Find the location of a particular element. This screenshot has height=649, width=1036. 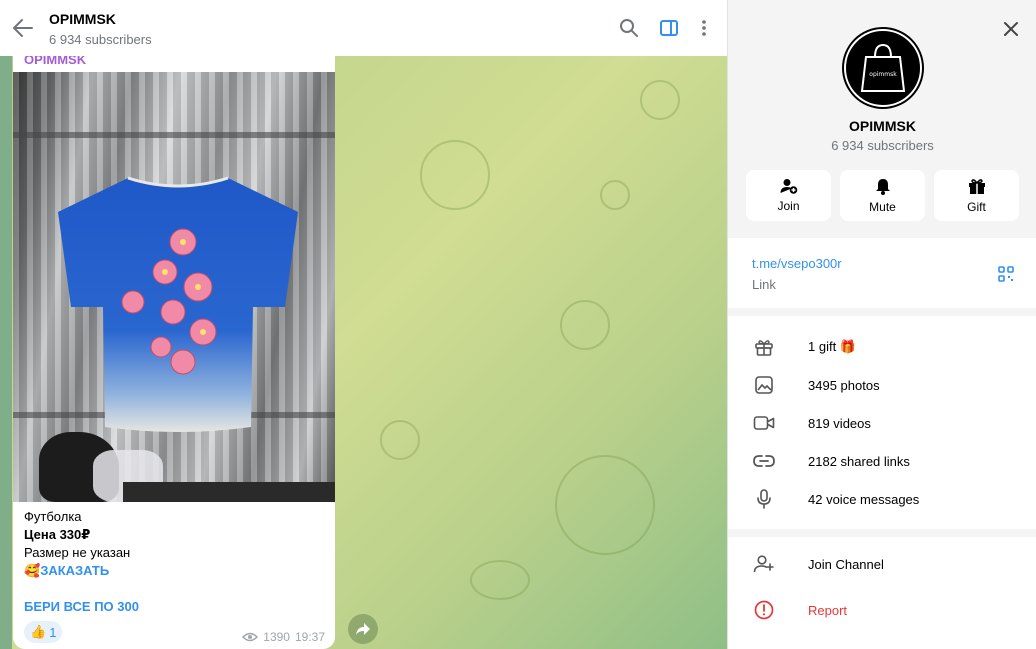

order-link: 🥰ЗАКАЗАТЬ is located at coordinates (66, 571).